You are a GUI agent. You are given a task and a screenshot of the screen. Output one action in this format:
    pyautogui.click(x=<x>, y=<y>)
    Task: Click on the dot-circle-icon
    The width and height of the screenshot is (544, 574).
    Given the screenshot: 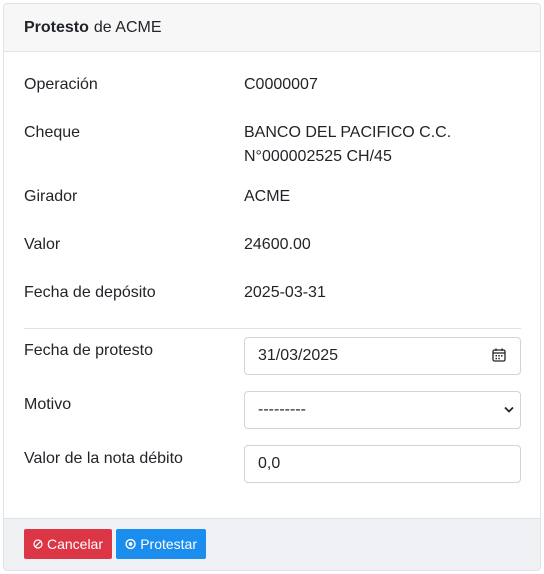 What is the action you would take?
    pyautogui.click(x=130, y=544)
    